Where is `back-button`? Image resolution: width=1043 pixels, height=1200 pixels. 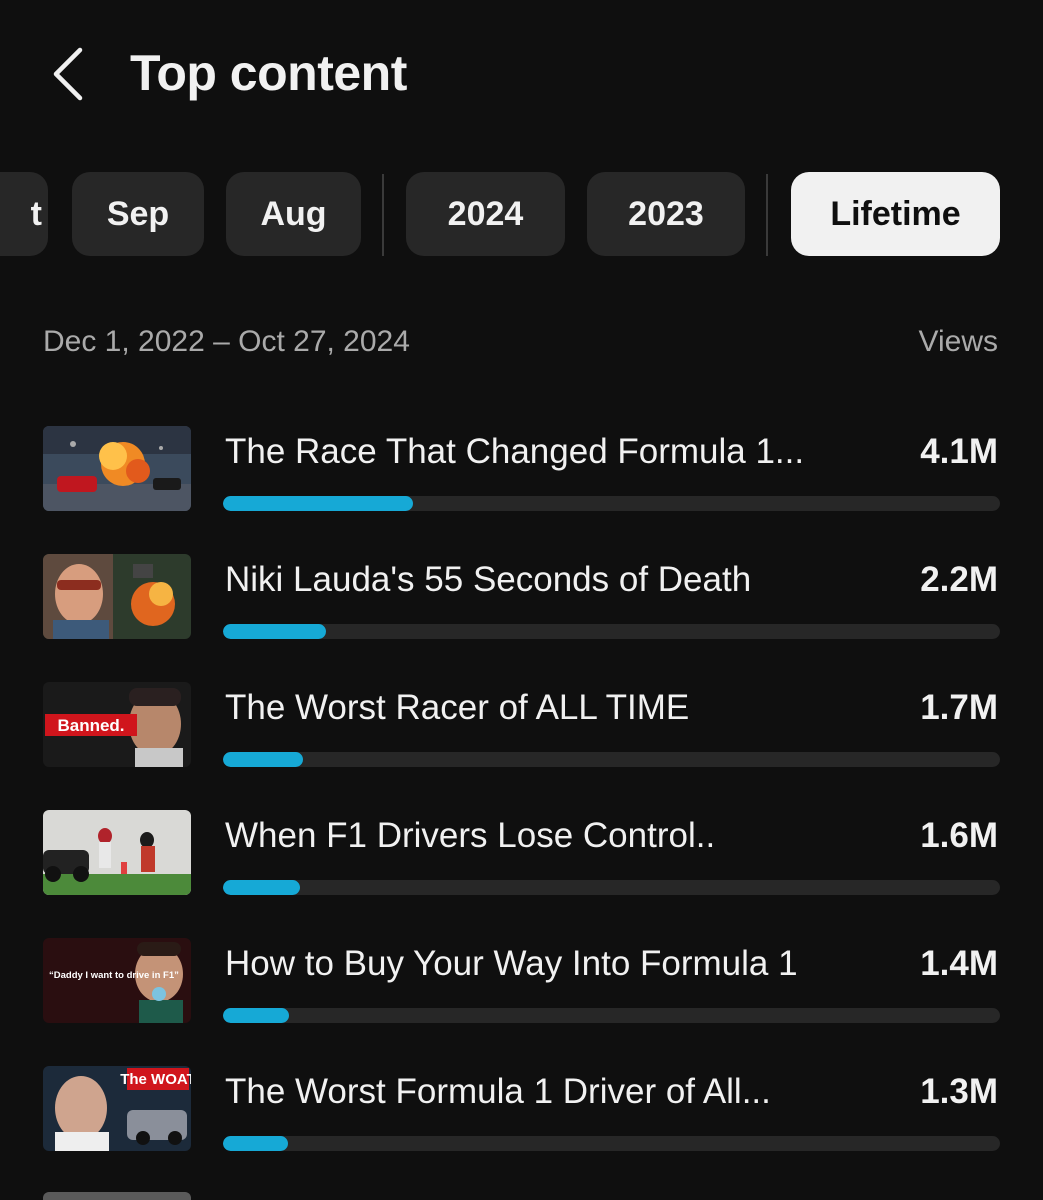
back-button is located at coordinates (66, 74).